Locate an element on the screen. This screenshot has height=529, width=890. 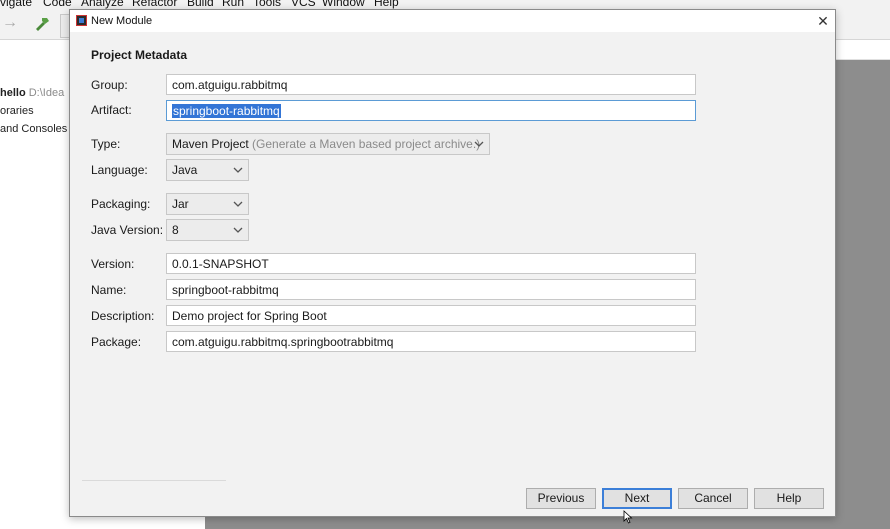
menu-build: Build is located at coordinates (200, 4).